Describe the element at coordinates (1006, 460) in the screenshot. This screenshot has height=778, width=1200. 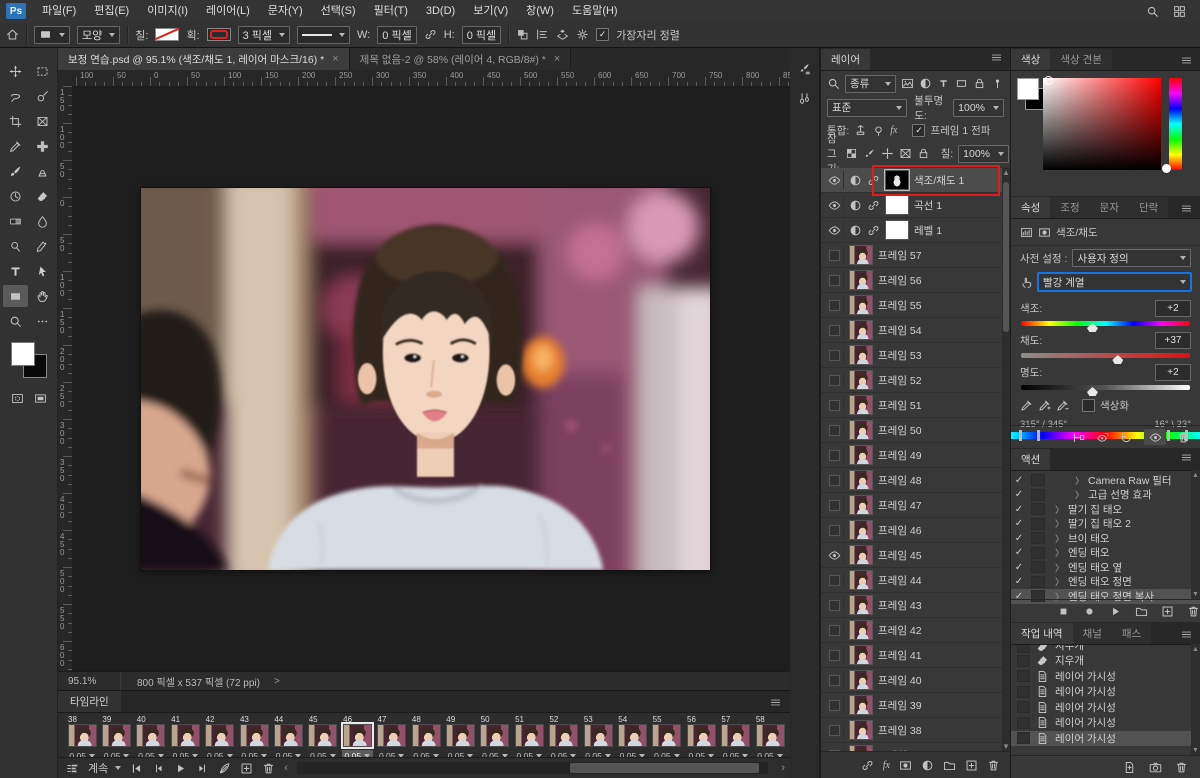
I see `layers-scrollbar: ▲ ▼` at that location.